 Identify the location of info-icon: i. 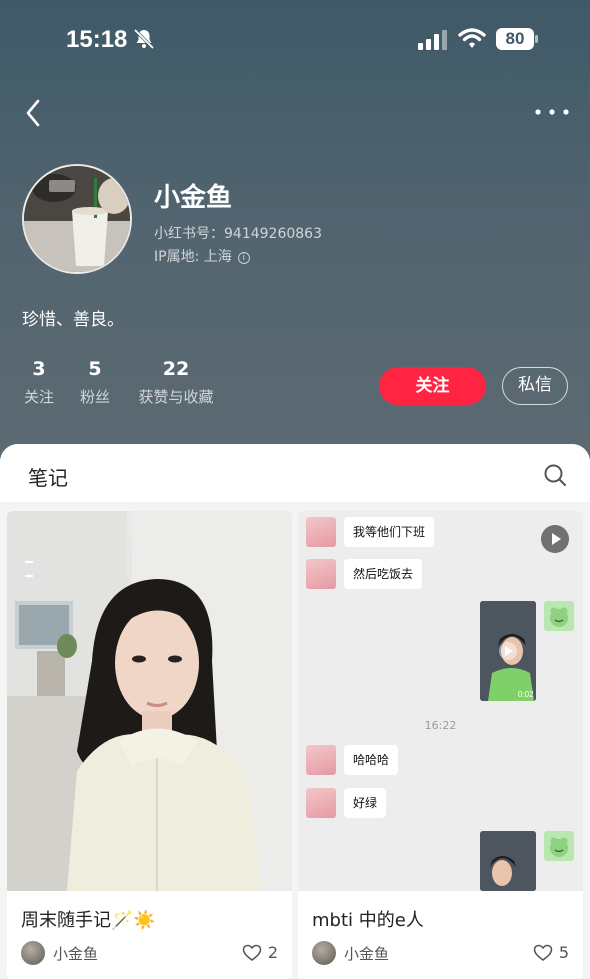
(243, 258).